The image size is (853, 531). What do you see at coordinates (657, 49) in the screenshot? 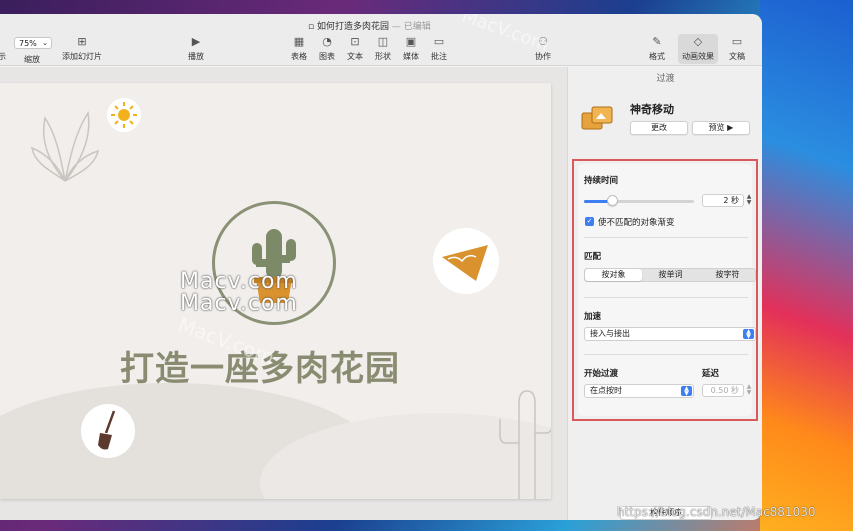
I see `format-button: ✎ 格式` at bounding box center [657, 49].